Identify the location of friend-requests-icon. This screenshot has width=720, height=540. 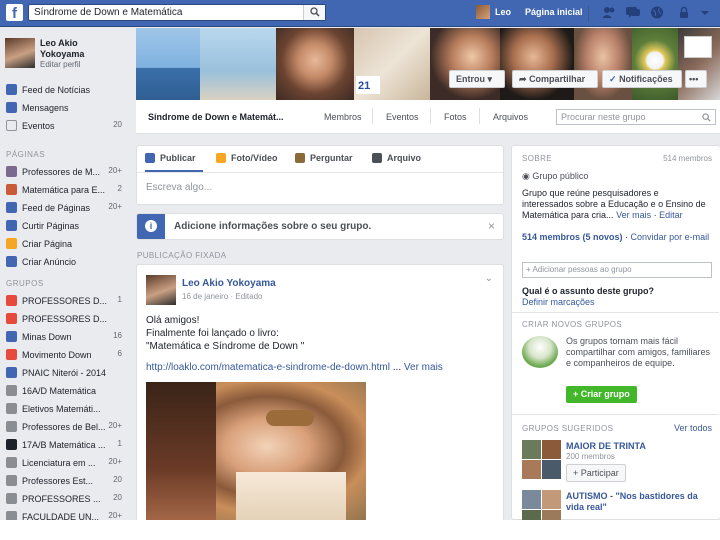
(609, 12).